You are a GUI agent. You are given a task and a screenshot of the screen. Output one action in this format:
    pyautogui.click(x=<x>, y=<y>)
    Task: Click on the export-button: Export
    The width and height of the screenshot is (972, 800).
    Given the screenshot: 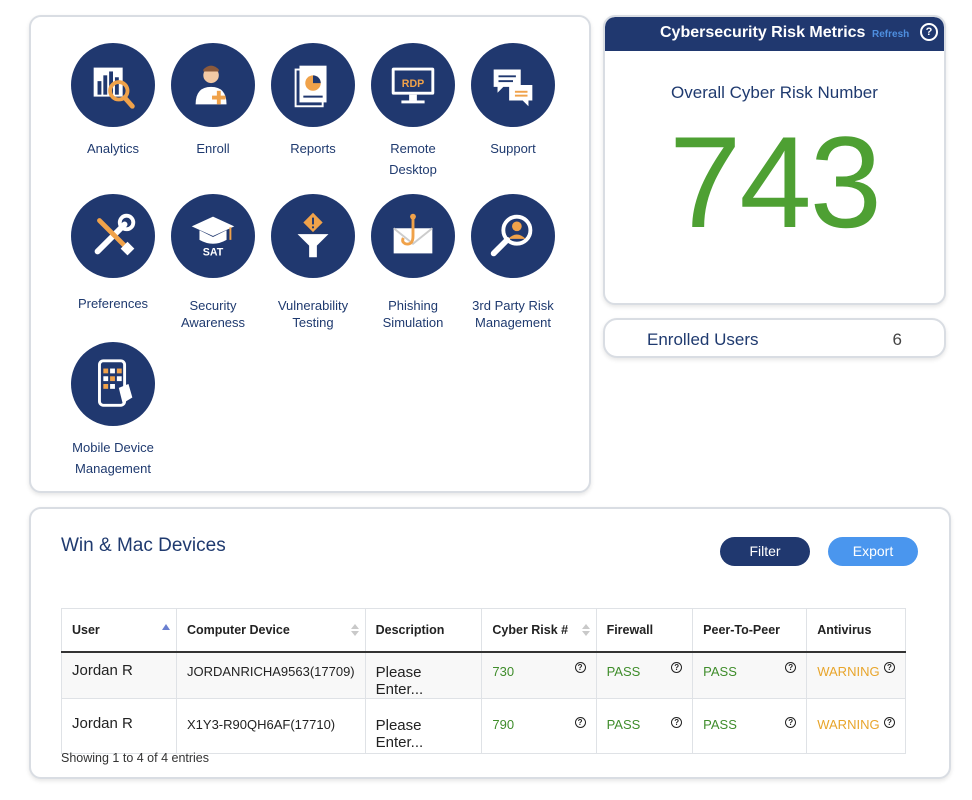 What is the action you would take?
    pyautogui.click(x=873, y=551)
    